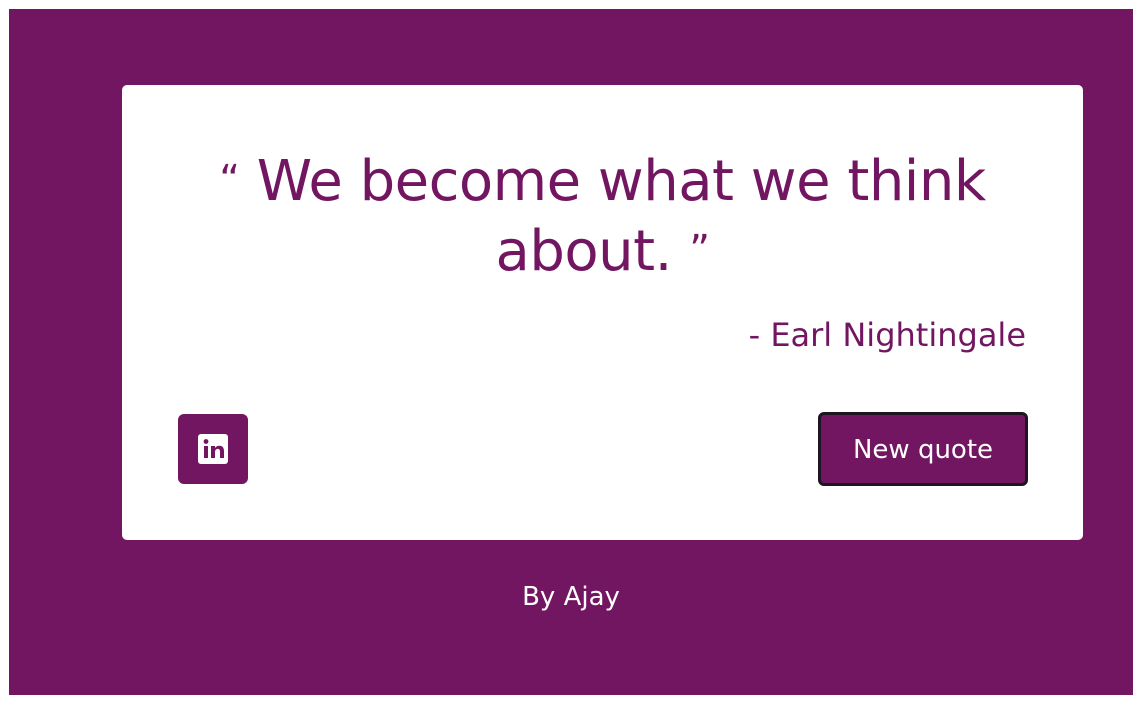  I want to click on new-quote-button: New quote, so click(923, 449).